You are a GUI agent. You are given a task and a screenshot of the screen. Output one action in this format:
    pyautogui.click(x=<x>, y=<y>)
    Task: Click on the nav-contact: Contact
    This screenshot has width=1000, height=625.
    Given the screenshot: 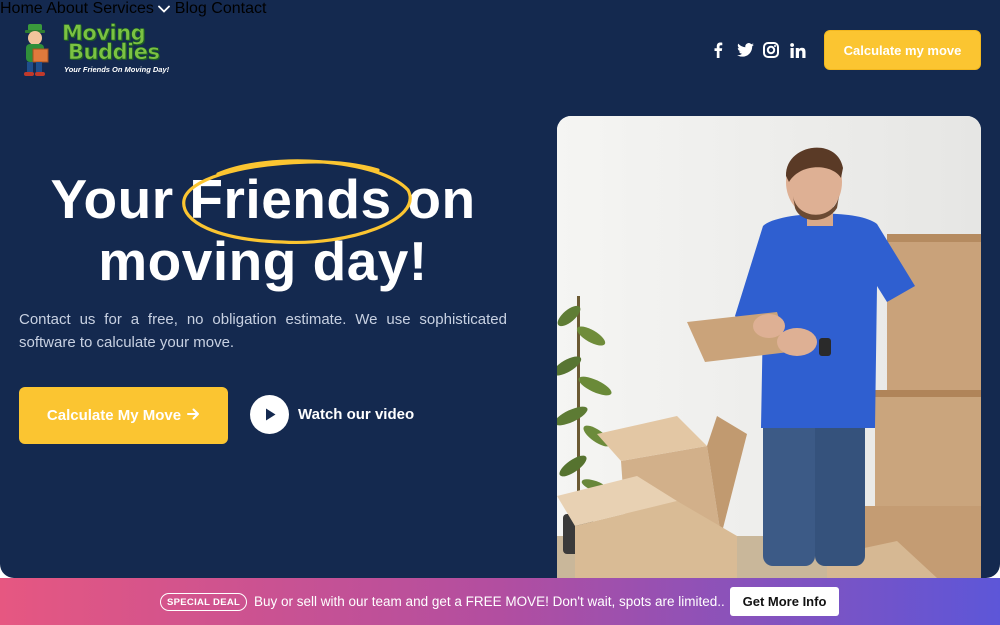 What is the action you would take?
    pyautogui.click(x=238, y=8)
    